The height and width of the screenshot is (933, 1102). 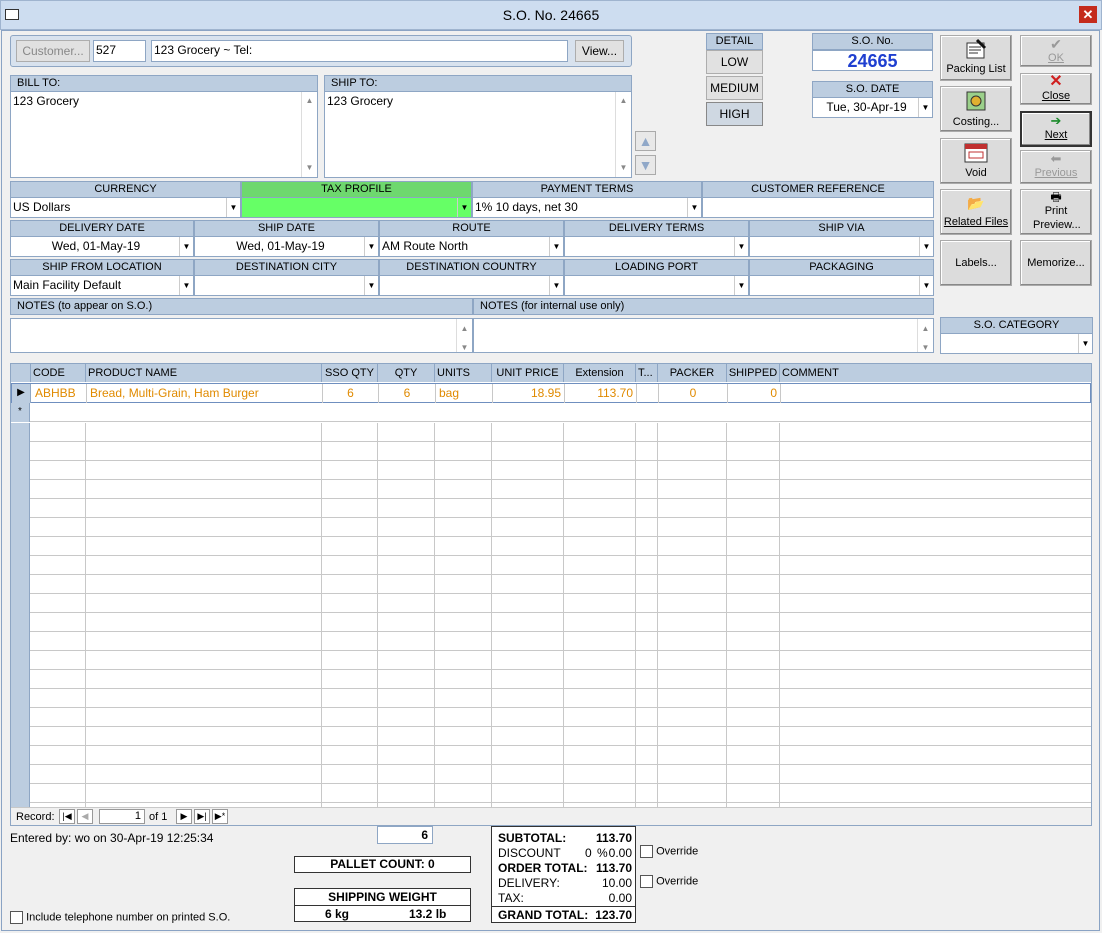 I want to click on col-header-shipped: SHIPPED, so click(x=753, y=373).